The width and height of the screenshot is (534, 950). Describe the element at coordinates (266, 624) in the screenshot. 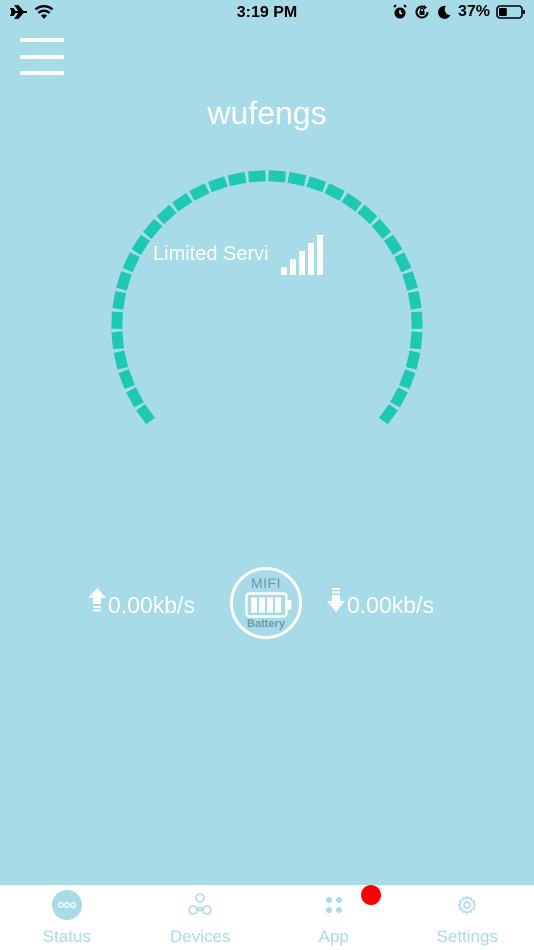

I see `badge-battery-label: Battery` at that location.